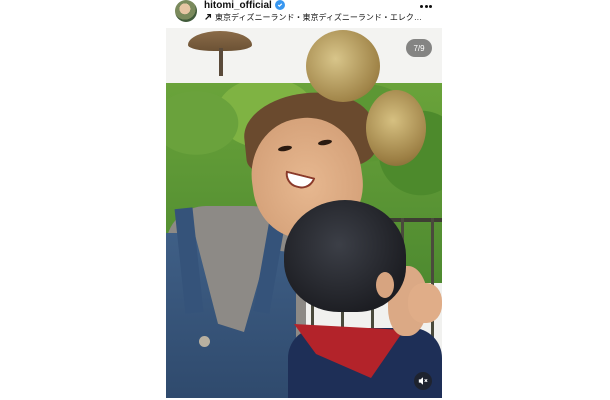 This screenshot has width=610, height=400. Describe the element at coordinates (426, 6) in the screenshot. I see `more-options-icon` at that location.